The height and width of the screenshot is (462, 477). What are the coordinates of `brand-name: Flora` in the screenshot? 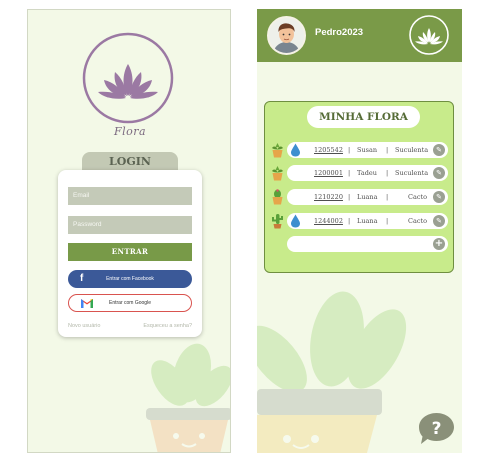 It's located at (130, 131).